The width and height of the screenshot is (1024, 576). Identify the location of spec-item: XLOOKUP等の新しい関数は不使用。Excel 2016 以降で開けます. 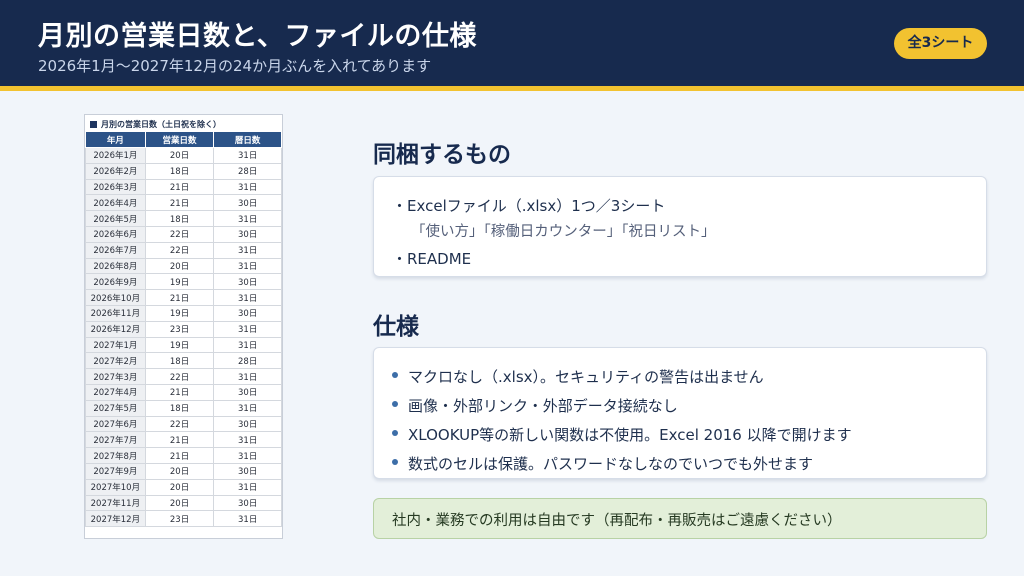
(630, 435).